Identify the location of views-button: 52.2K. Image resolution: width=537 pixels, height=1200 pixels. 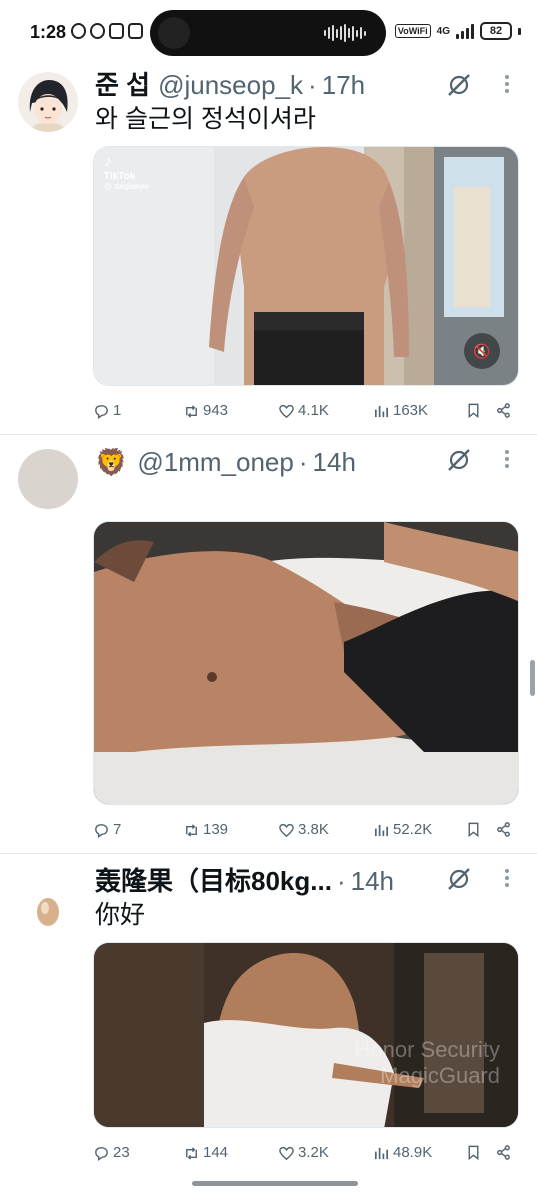
(402, 830).